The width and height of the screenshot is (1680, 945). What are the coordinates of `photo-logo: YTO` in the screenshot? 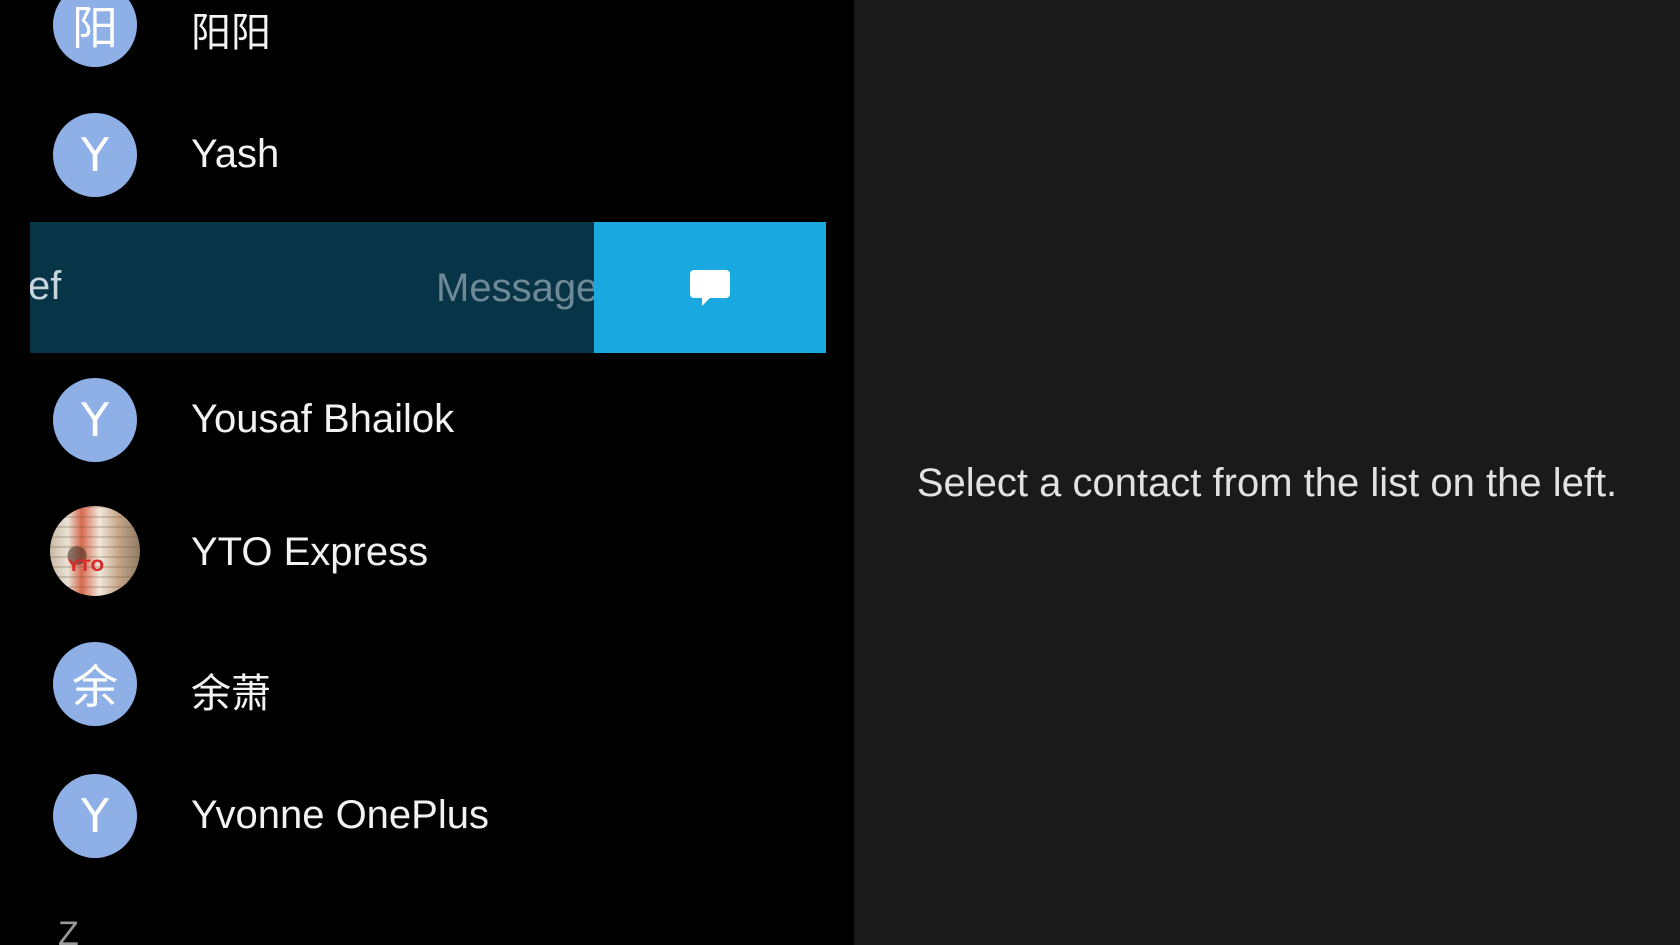 It's located at (86, 565).